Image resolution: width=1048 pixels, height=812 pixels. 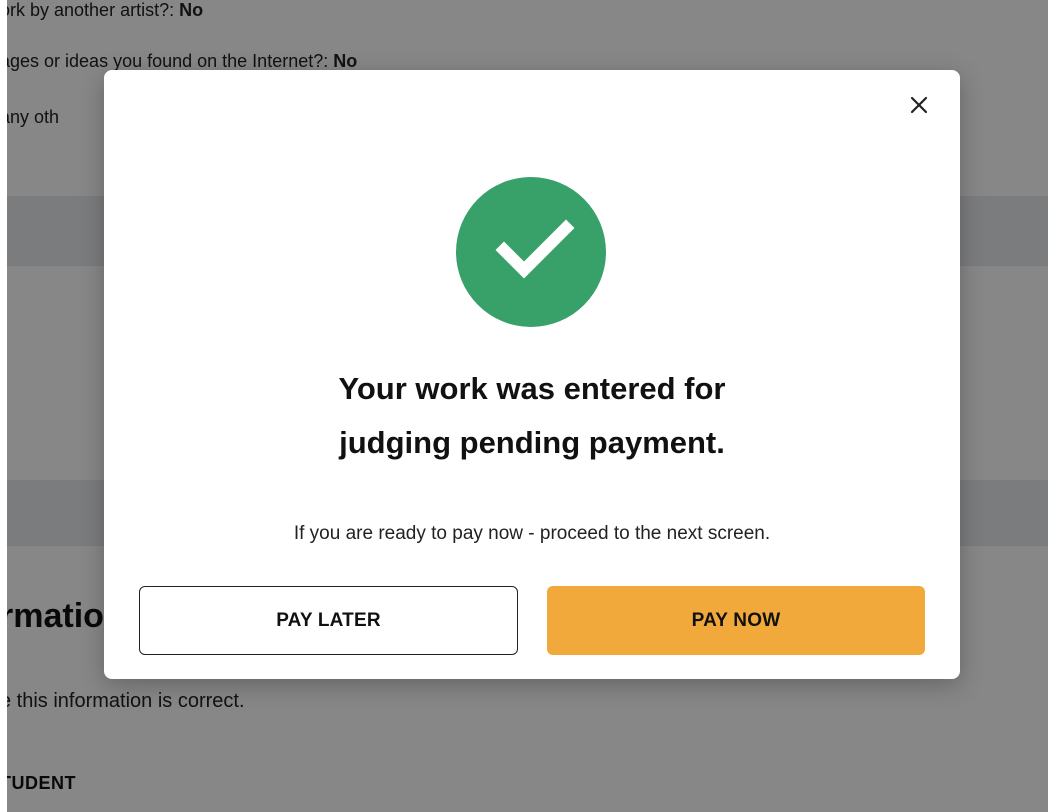 I want to click on pay-now-button: PAY NOW, so click(x=736, y=620).